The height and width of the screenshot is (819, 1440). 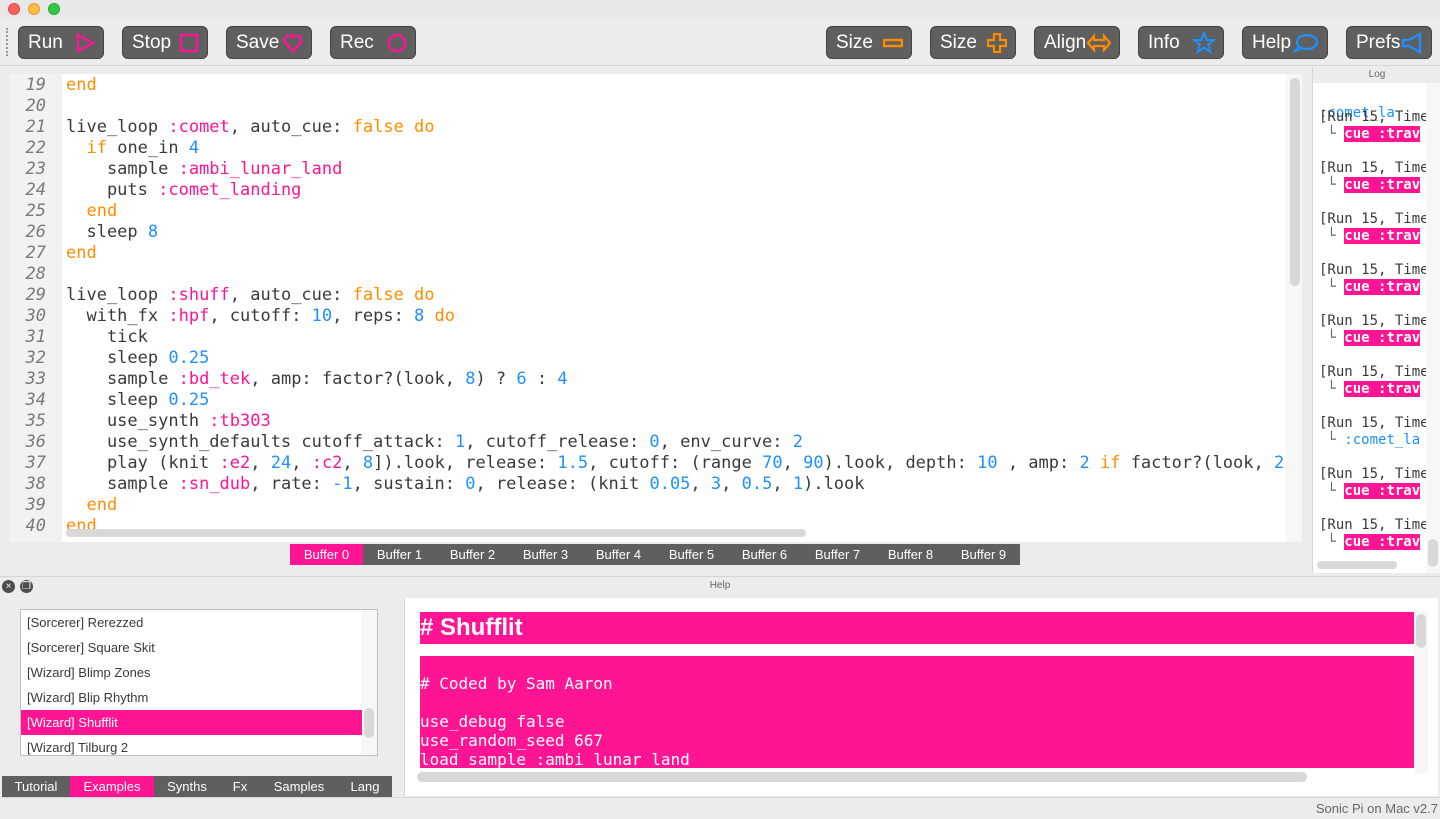 What do you see at coordinates (496, 379) in the screenshot?
I see `code-token: ) ?` at bounding box center [496, 379].